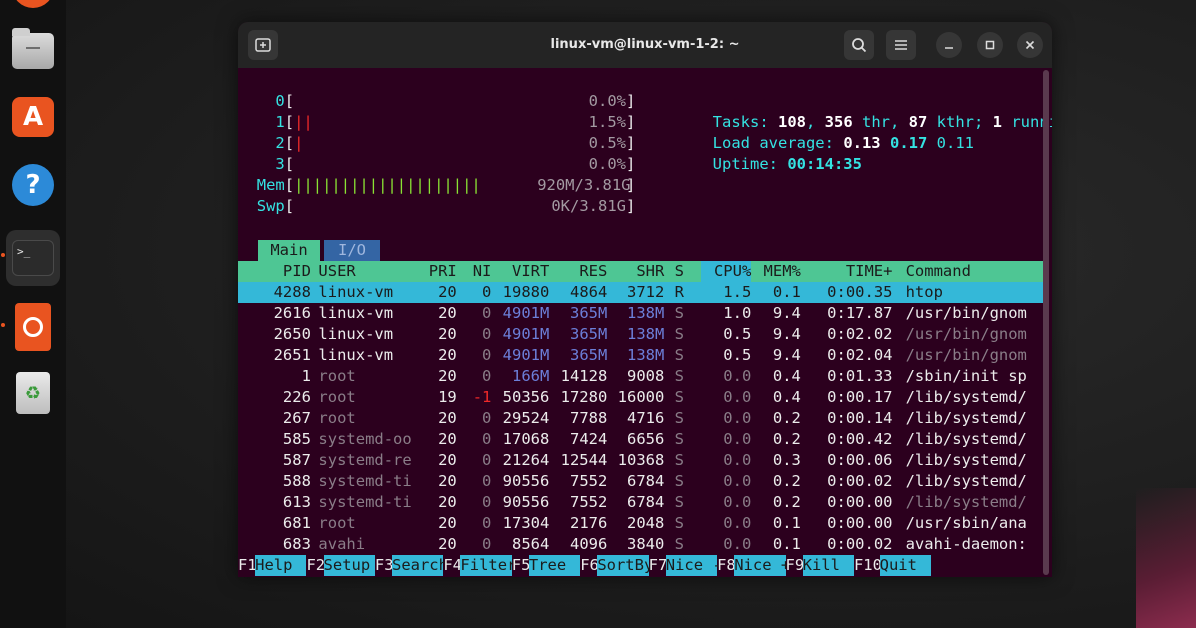 Image resolution: width=1196 pixels, height=628 pixels. What do you see at coordinates (292, 355) in the screenshot?
I see `cell-pid: 2651` at bounding box center [292, 355].